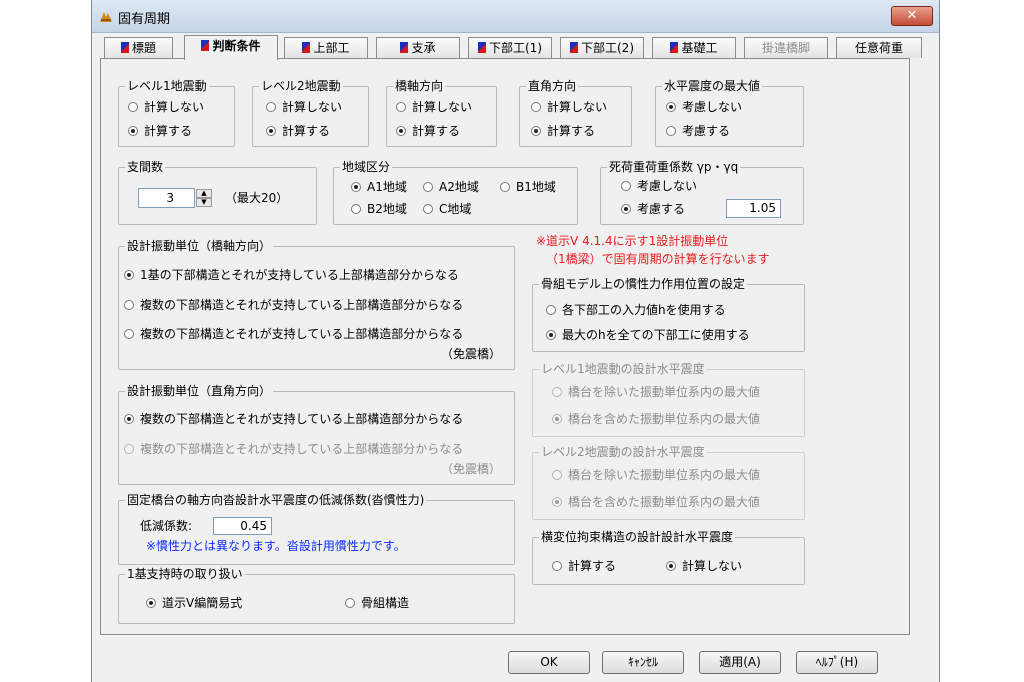 This screenshot has height=682, width=1024. Describe the element at coordinates (298, 131) in the screenshot. I see `level2-calc-radio: 計算する` at that location.